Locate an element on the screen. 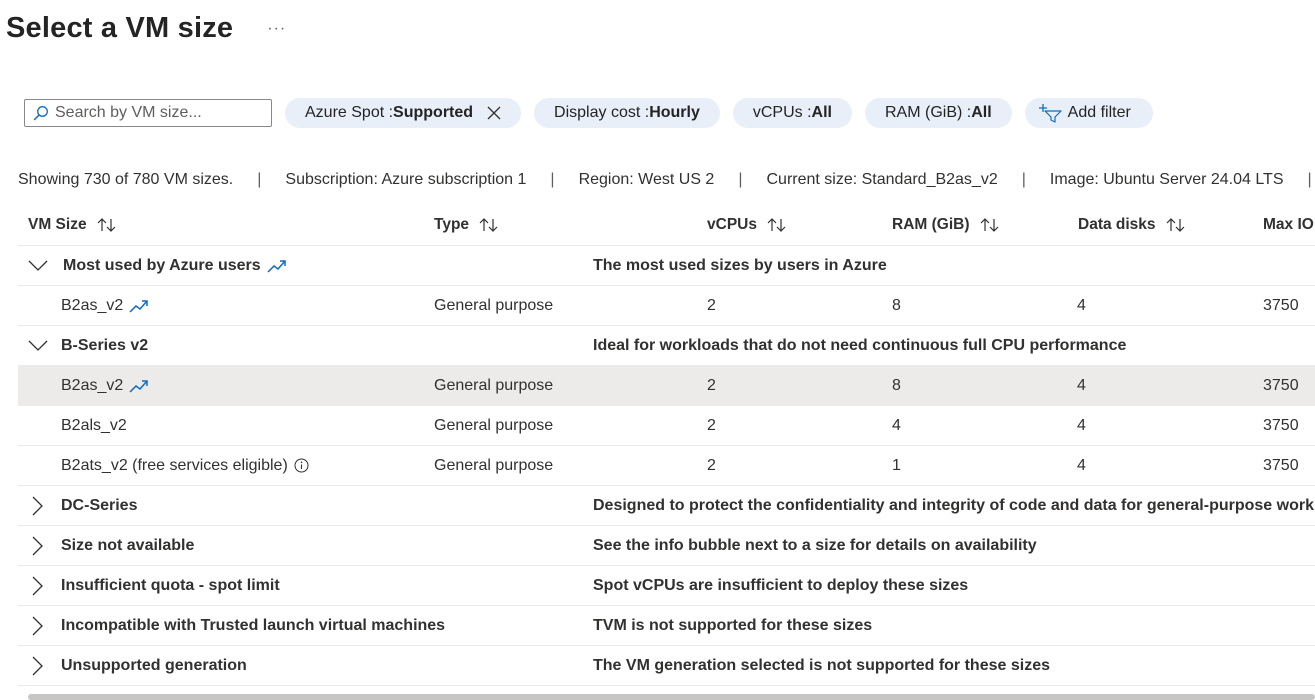 This screenshot has width=1315, height=700. vm-size-cell: B2ats_v2 (free services eligible) is located at coordinates (185, 465).